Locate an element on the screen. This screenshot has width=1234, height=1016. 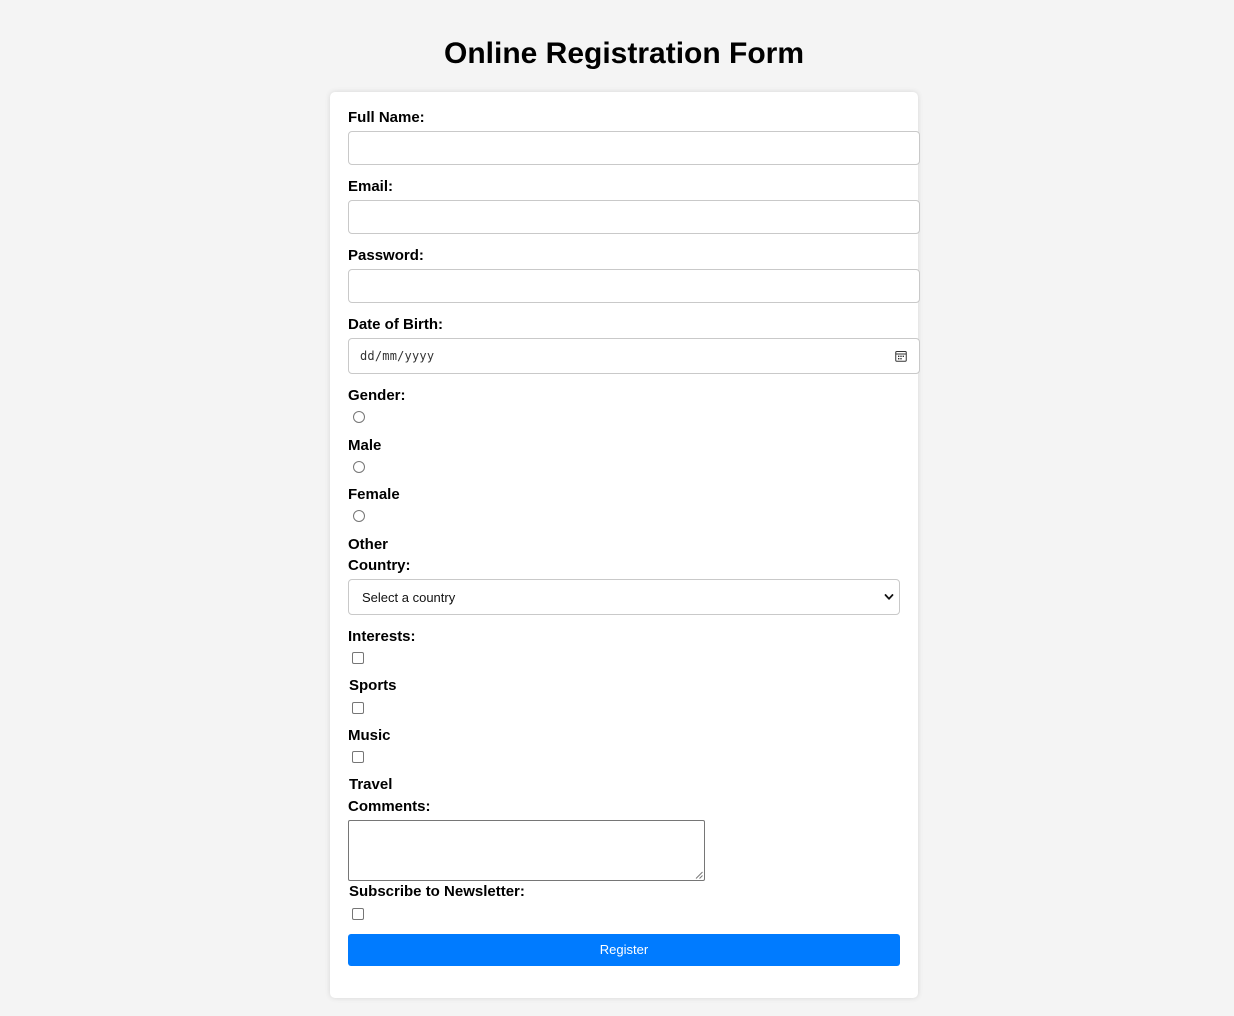
comments-textarea is located at coordinates (526, 850).